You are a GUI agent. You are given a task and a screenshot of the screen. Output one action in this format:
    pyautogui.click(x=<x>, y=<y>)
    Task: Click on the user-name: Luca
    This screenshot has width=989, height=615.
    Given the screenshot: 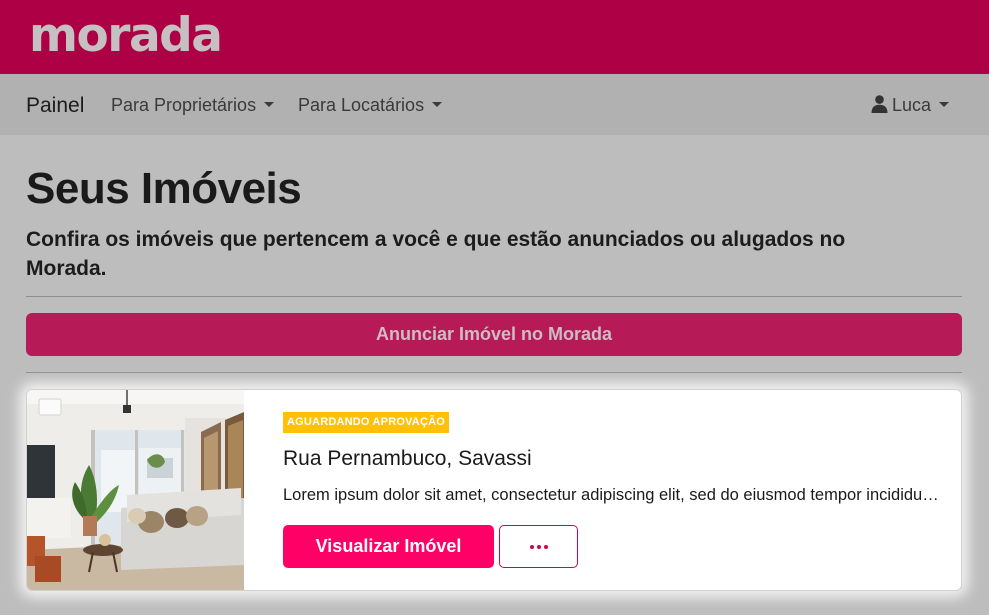 What is the action you would take?
    pyautogui.click(x=912, y=105)
    